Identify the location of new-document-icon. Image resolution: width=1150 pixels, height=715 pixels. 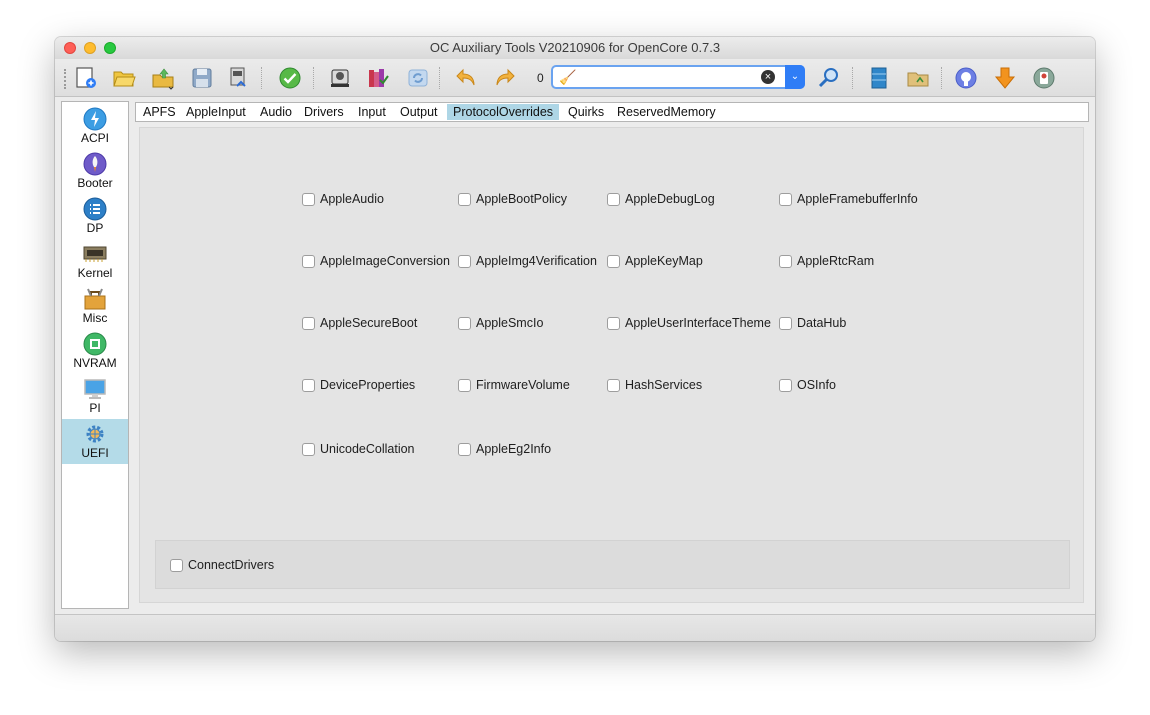
(86, 77).